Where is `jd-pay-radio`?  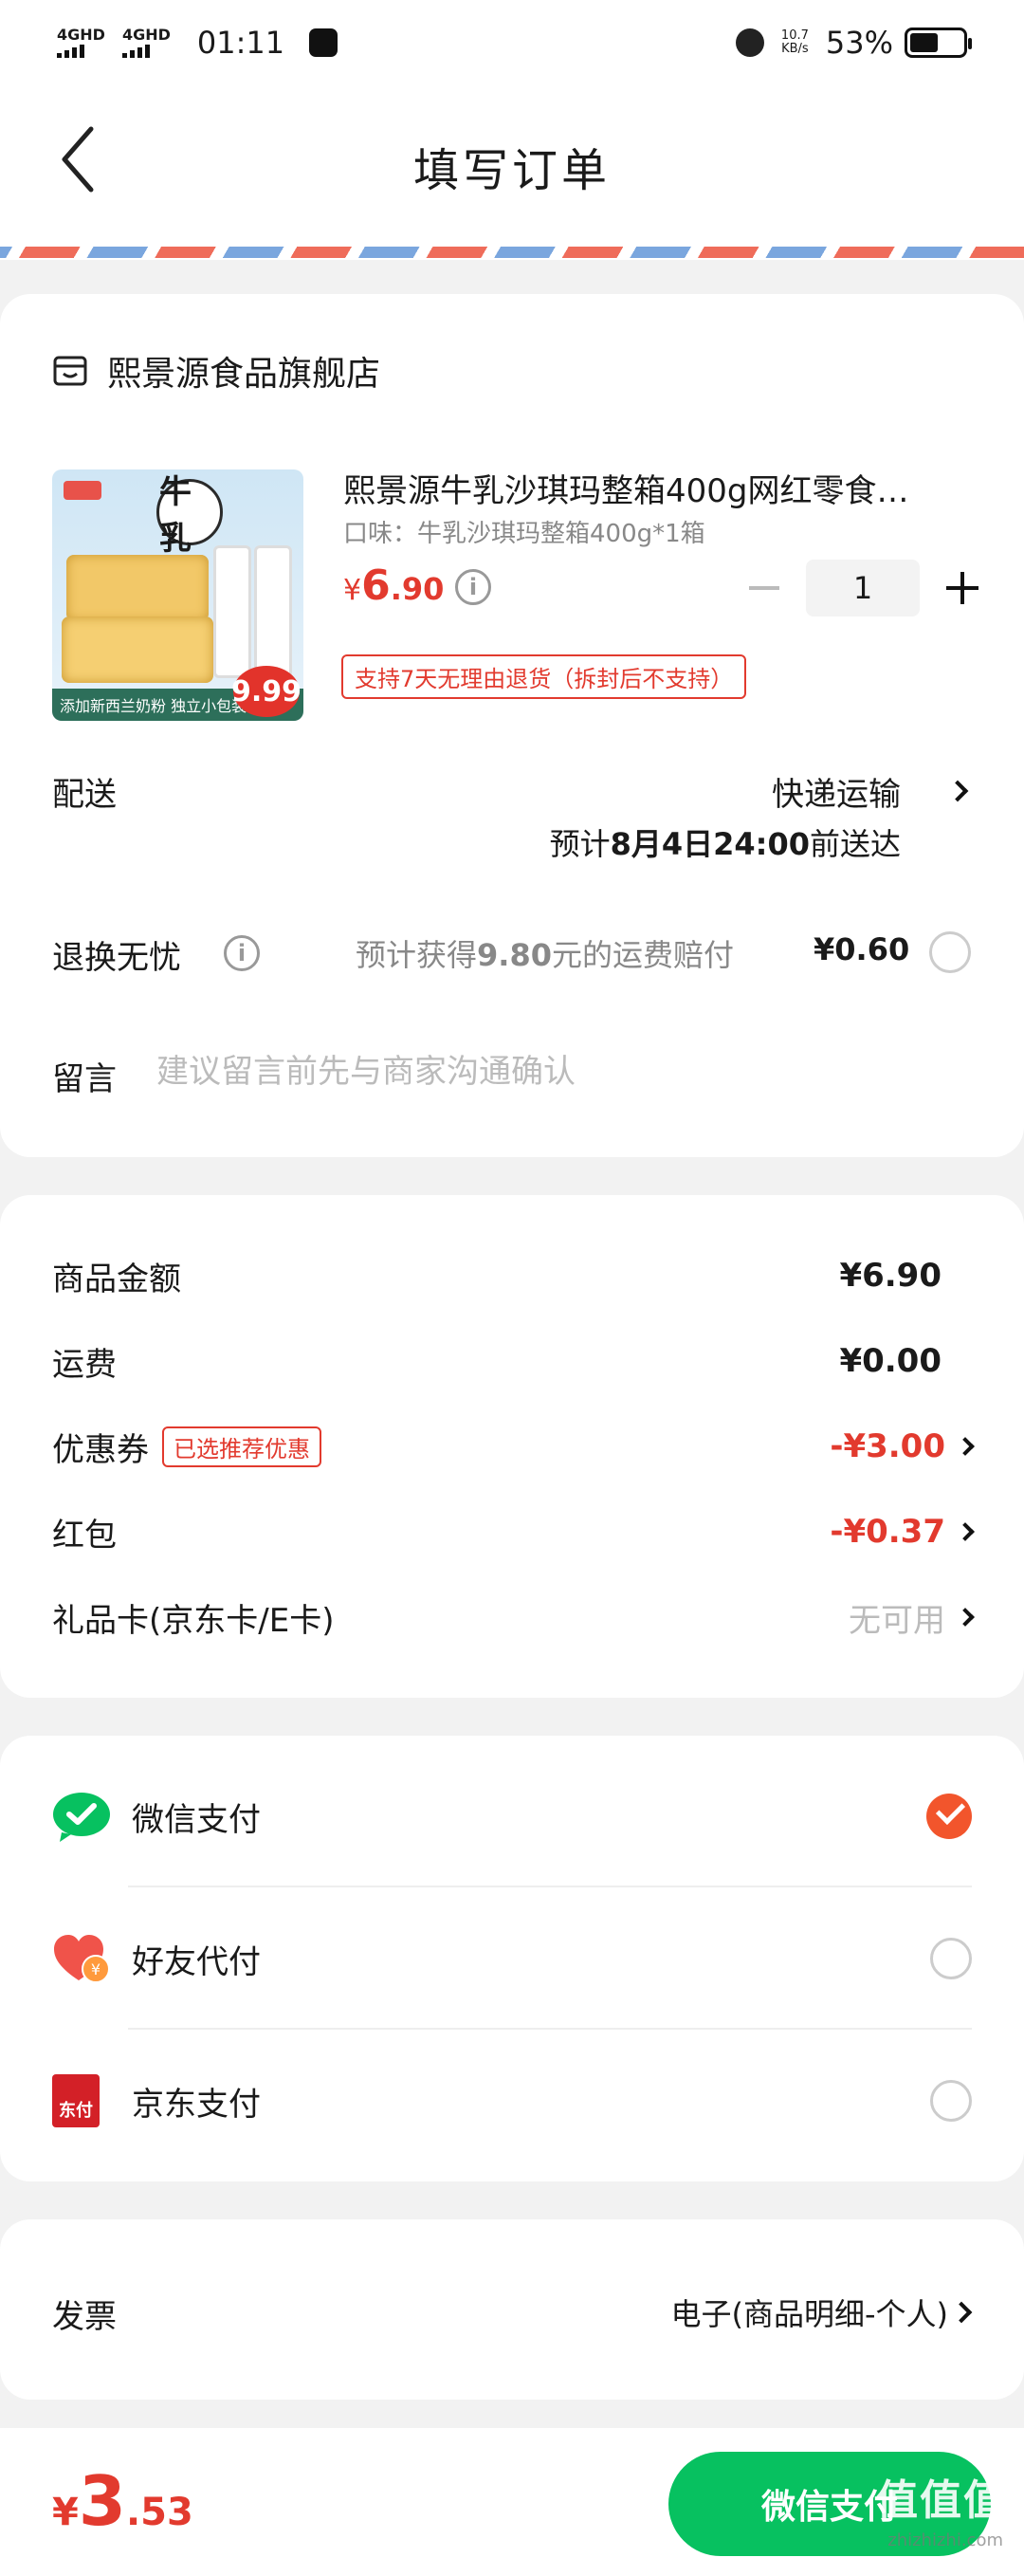
jd-pay-radio is located at coordinates (951, 2101).